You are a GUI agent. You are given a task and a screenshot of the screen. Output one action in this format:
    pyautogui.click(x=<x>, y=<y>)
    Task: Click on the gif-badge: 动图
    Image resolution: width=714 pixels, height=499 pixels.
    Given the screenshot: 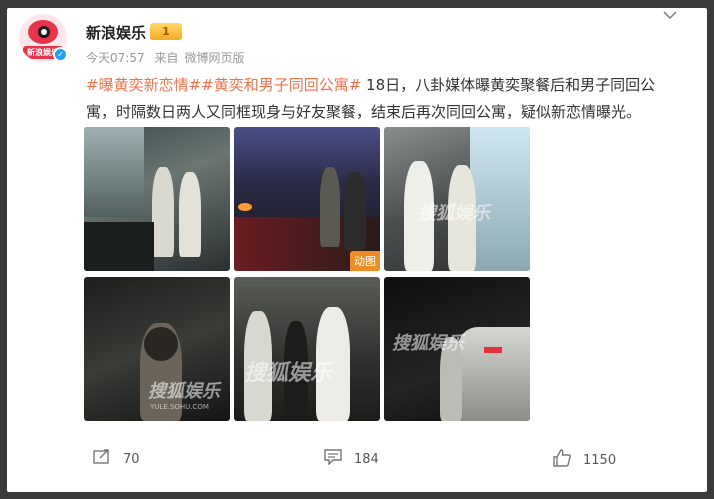 What is the action you would take?
    pyautogui.click(x=365, y=261)
    